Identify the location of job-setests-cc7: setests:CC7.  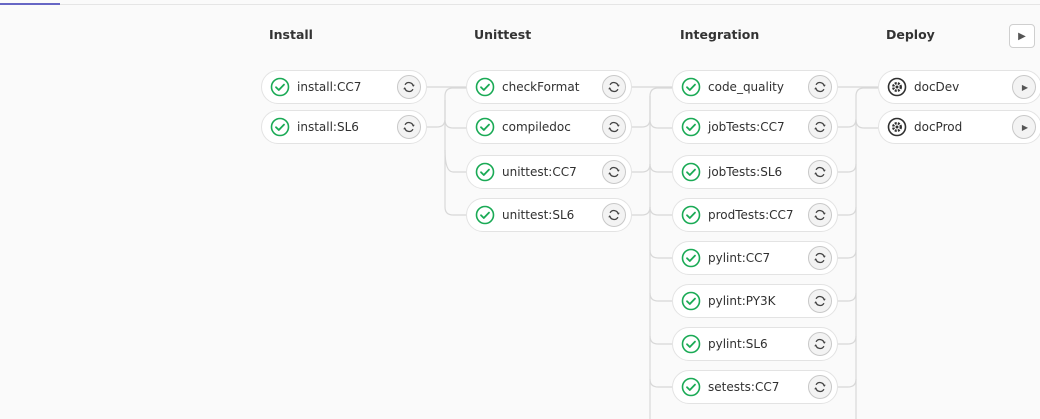
(755, 387).